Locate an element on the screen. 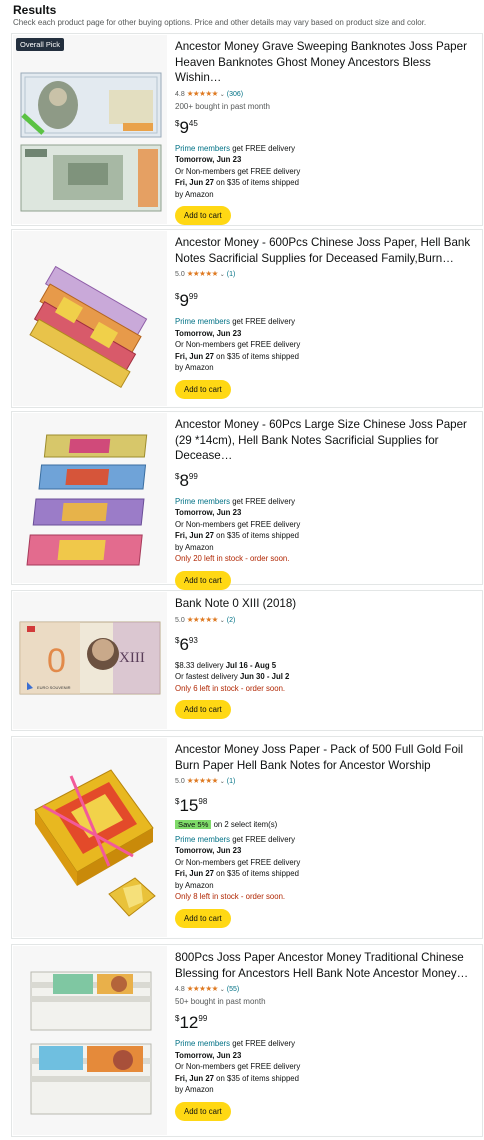 Image resolution: width=484 pixels, height=1140 pixels. hell-notes-image is located at coordinates (88, 327).